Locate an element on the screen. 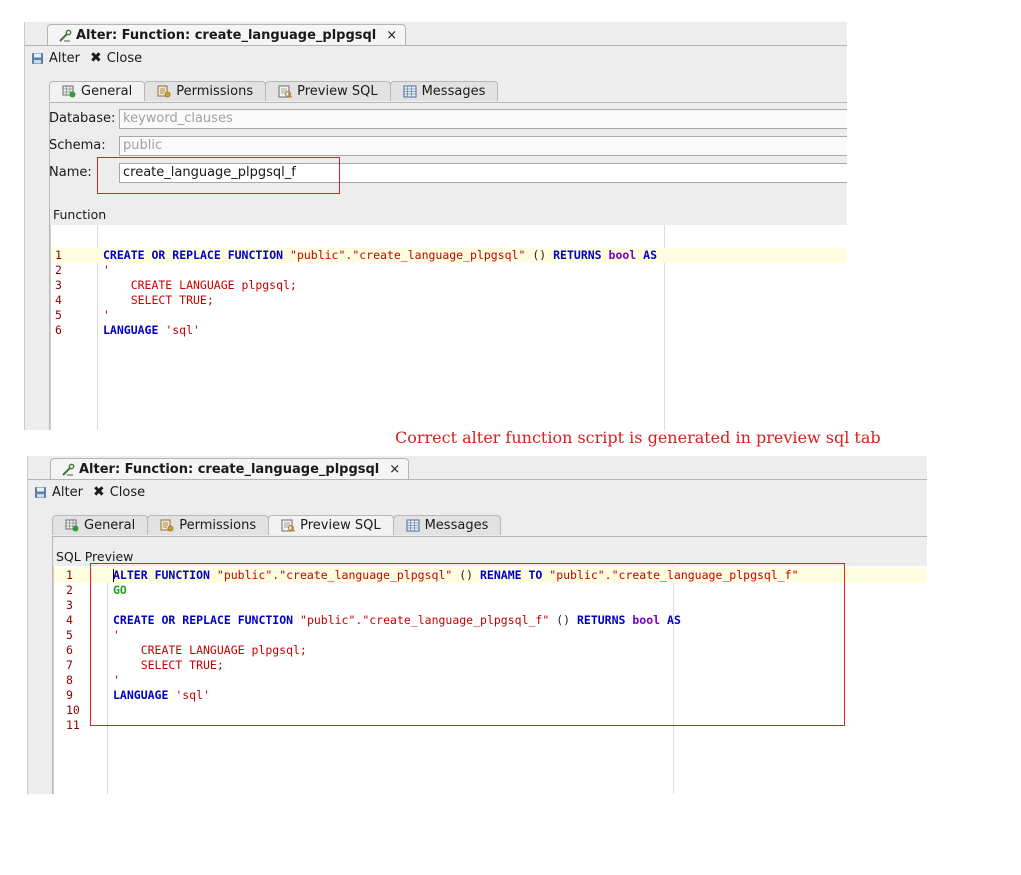  database-label: Database: is located at coordinates (82, 118).